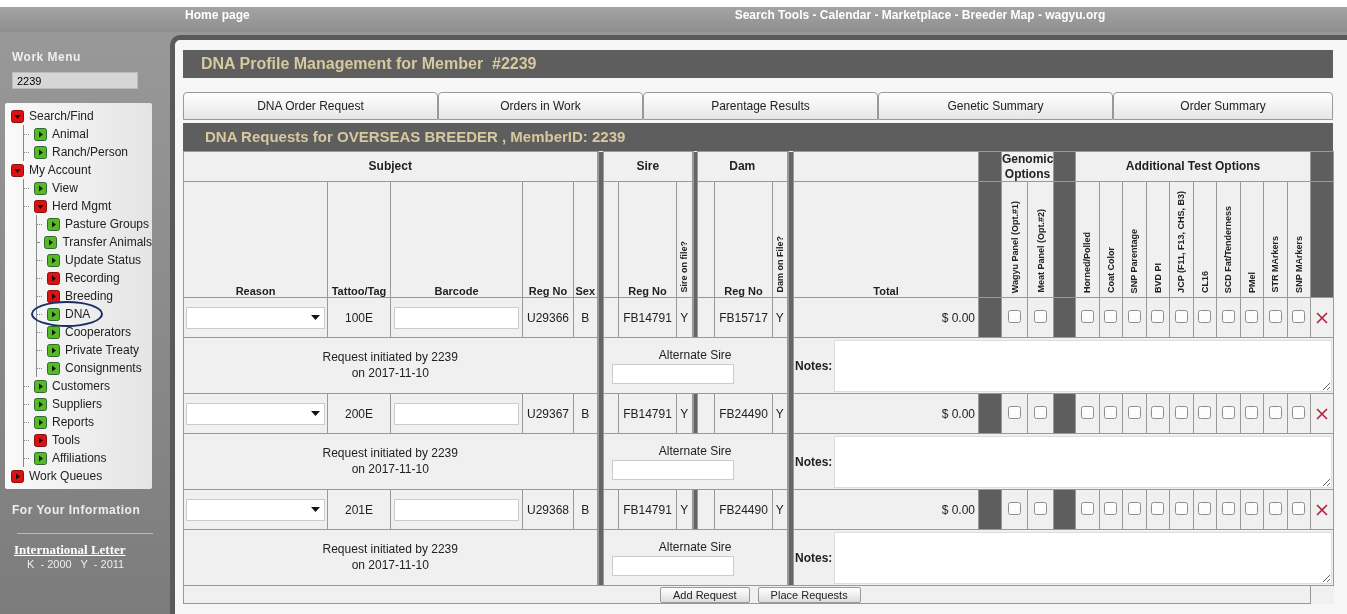 The image size is (1347, 614). What do you see at coordinates (60, 170) in the screenshot?
I see `menu-item: My Account` at bounding box center [60, 170].